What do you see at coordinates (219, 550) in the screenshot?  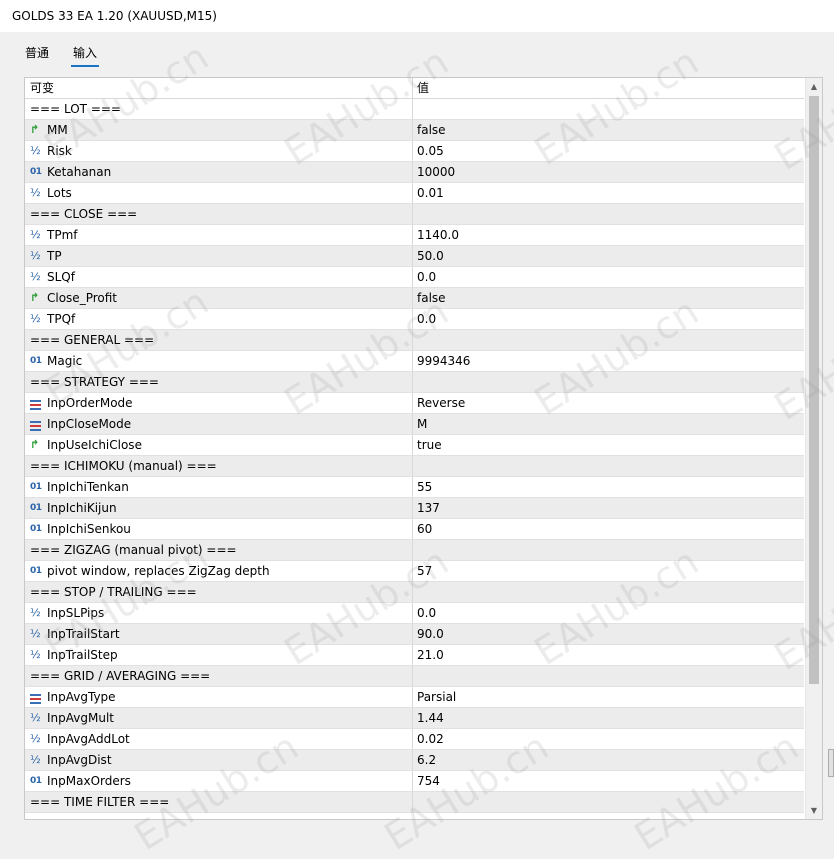 I see `variable-cell: === ZIGZAG (manual pivot) ===` at bounding box center [219, 550].